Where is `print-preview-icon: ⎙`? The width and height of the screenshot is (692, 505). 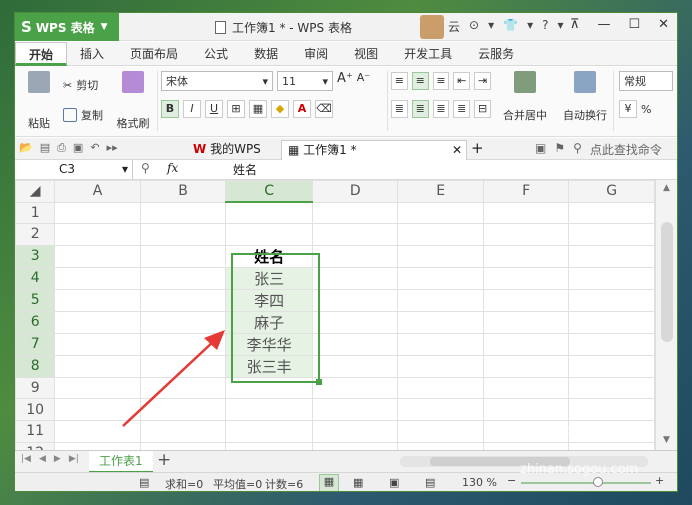
print-preview-icon: ⎙ is located at coordinates (61, 148).